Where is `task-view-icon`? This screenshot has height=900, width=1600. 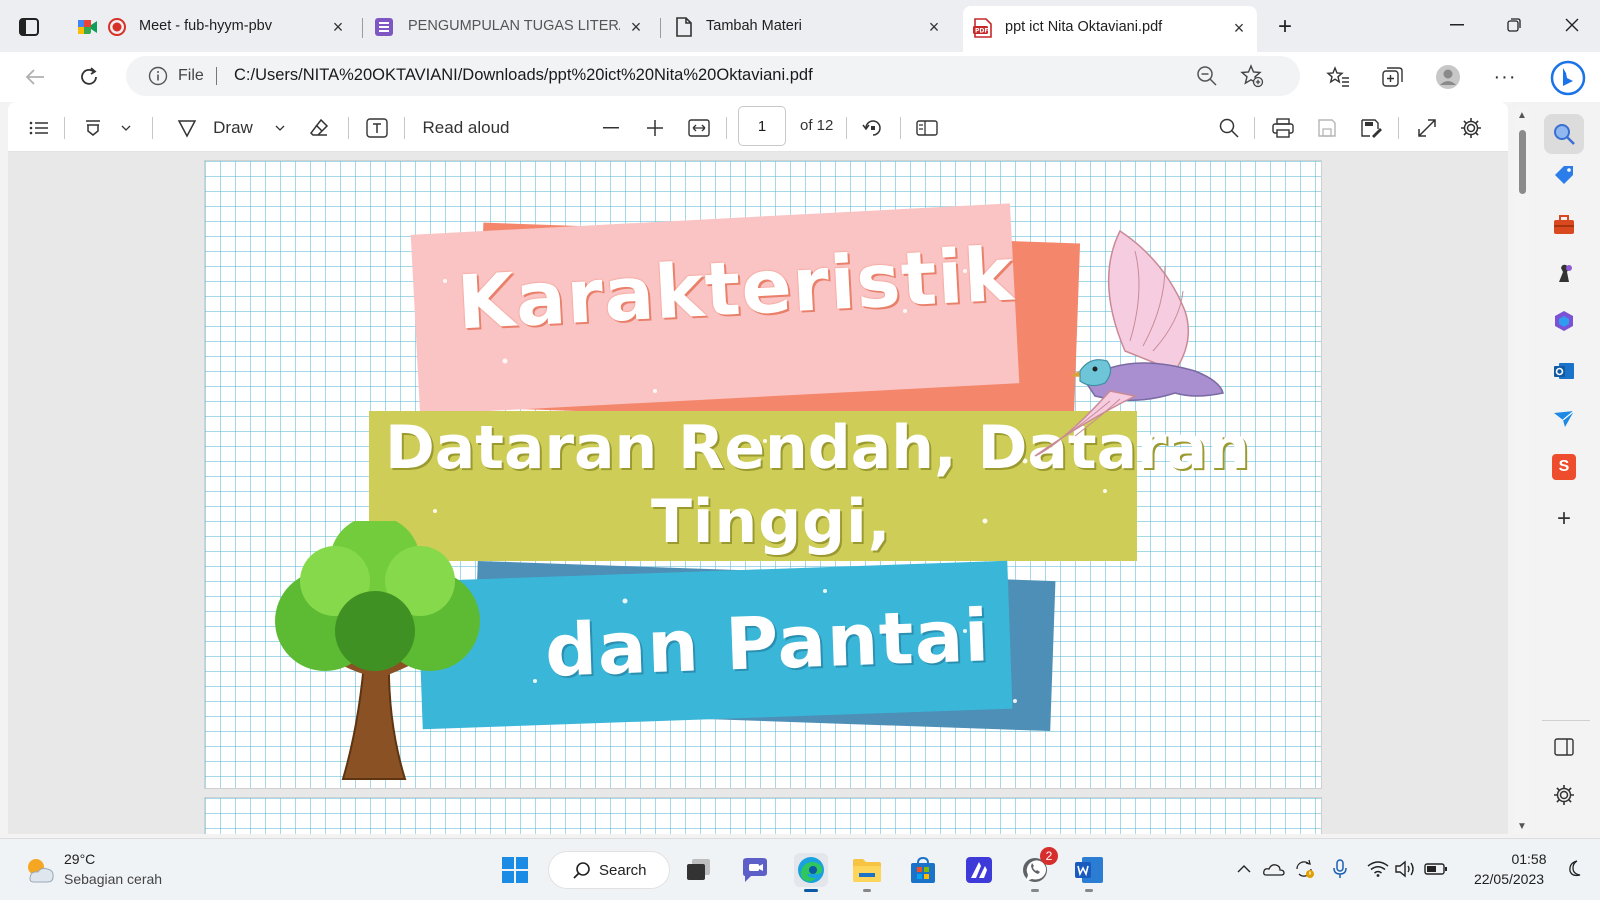
task-view-icon is located at coordinates (699, 870).